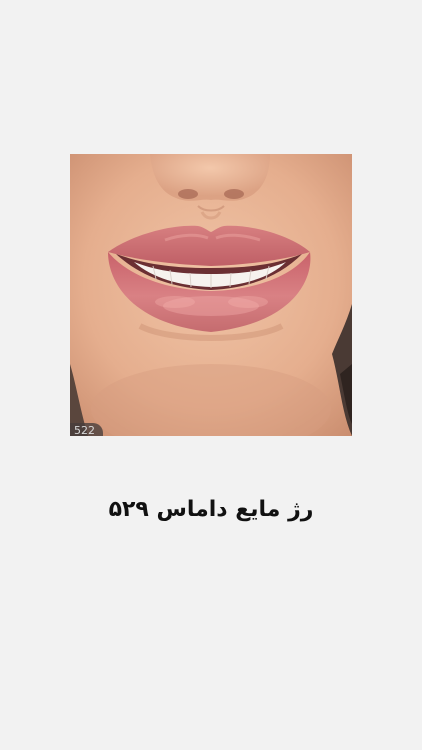 The width and height of the screenshot is (422, 750). What do you see at coordinates (86, 429) in the screenshot?
I see `photo-badge: 522` at bounding box center [86, 429].